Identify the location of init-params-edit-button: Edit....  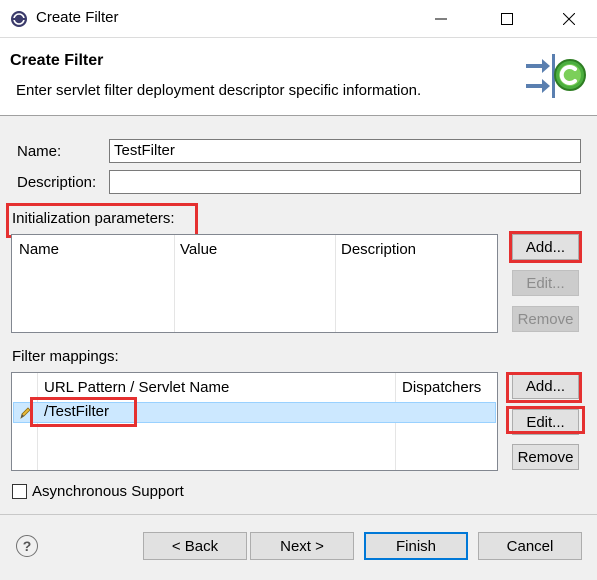
(545, 283).